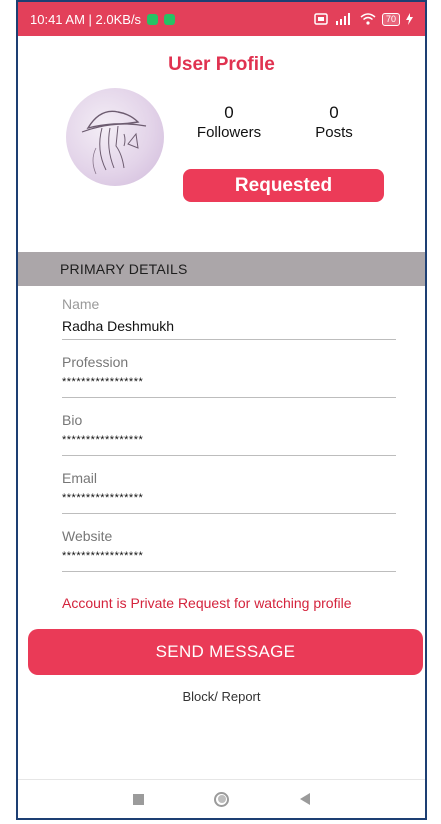  I want to click on field-label: Profession, so click(95, 362).